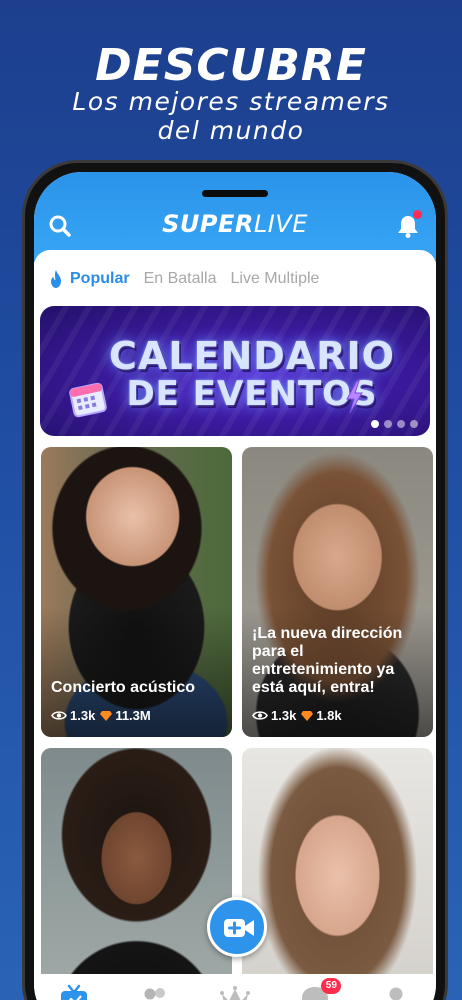 This screenshot has height=1000, width=462. I want to click on category-tabs: Popular En Batalla Live Multiple, so click(235, 279).